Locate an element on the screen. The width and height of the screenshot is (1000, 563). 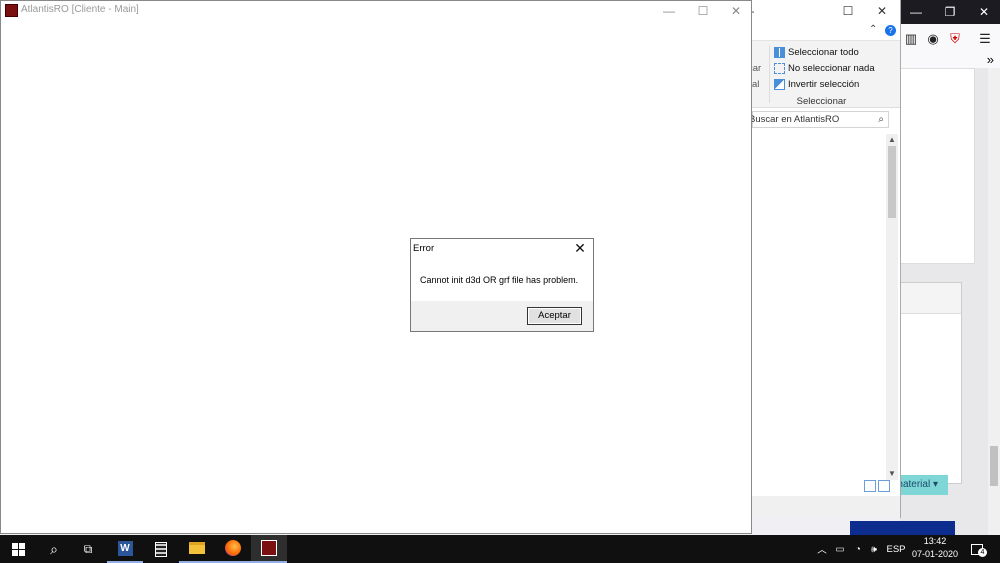
game-client-icon is located at coordinates (269, 548).